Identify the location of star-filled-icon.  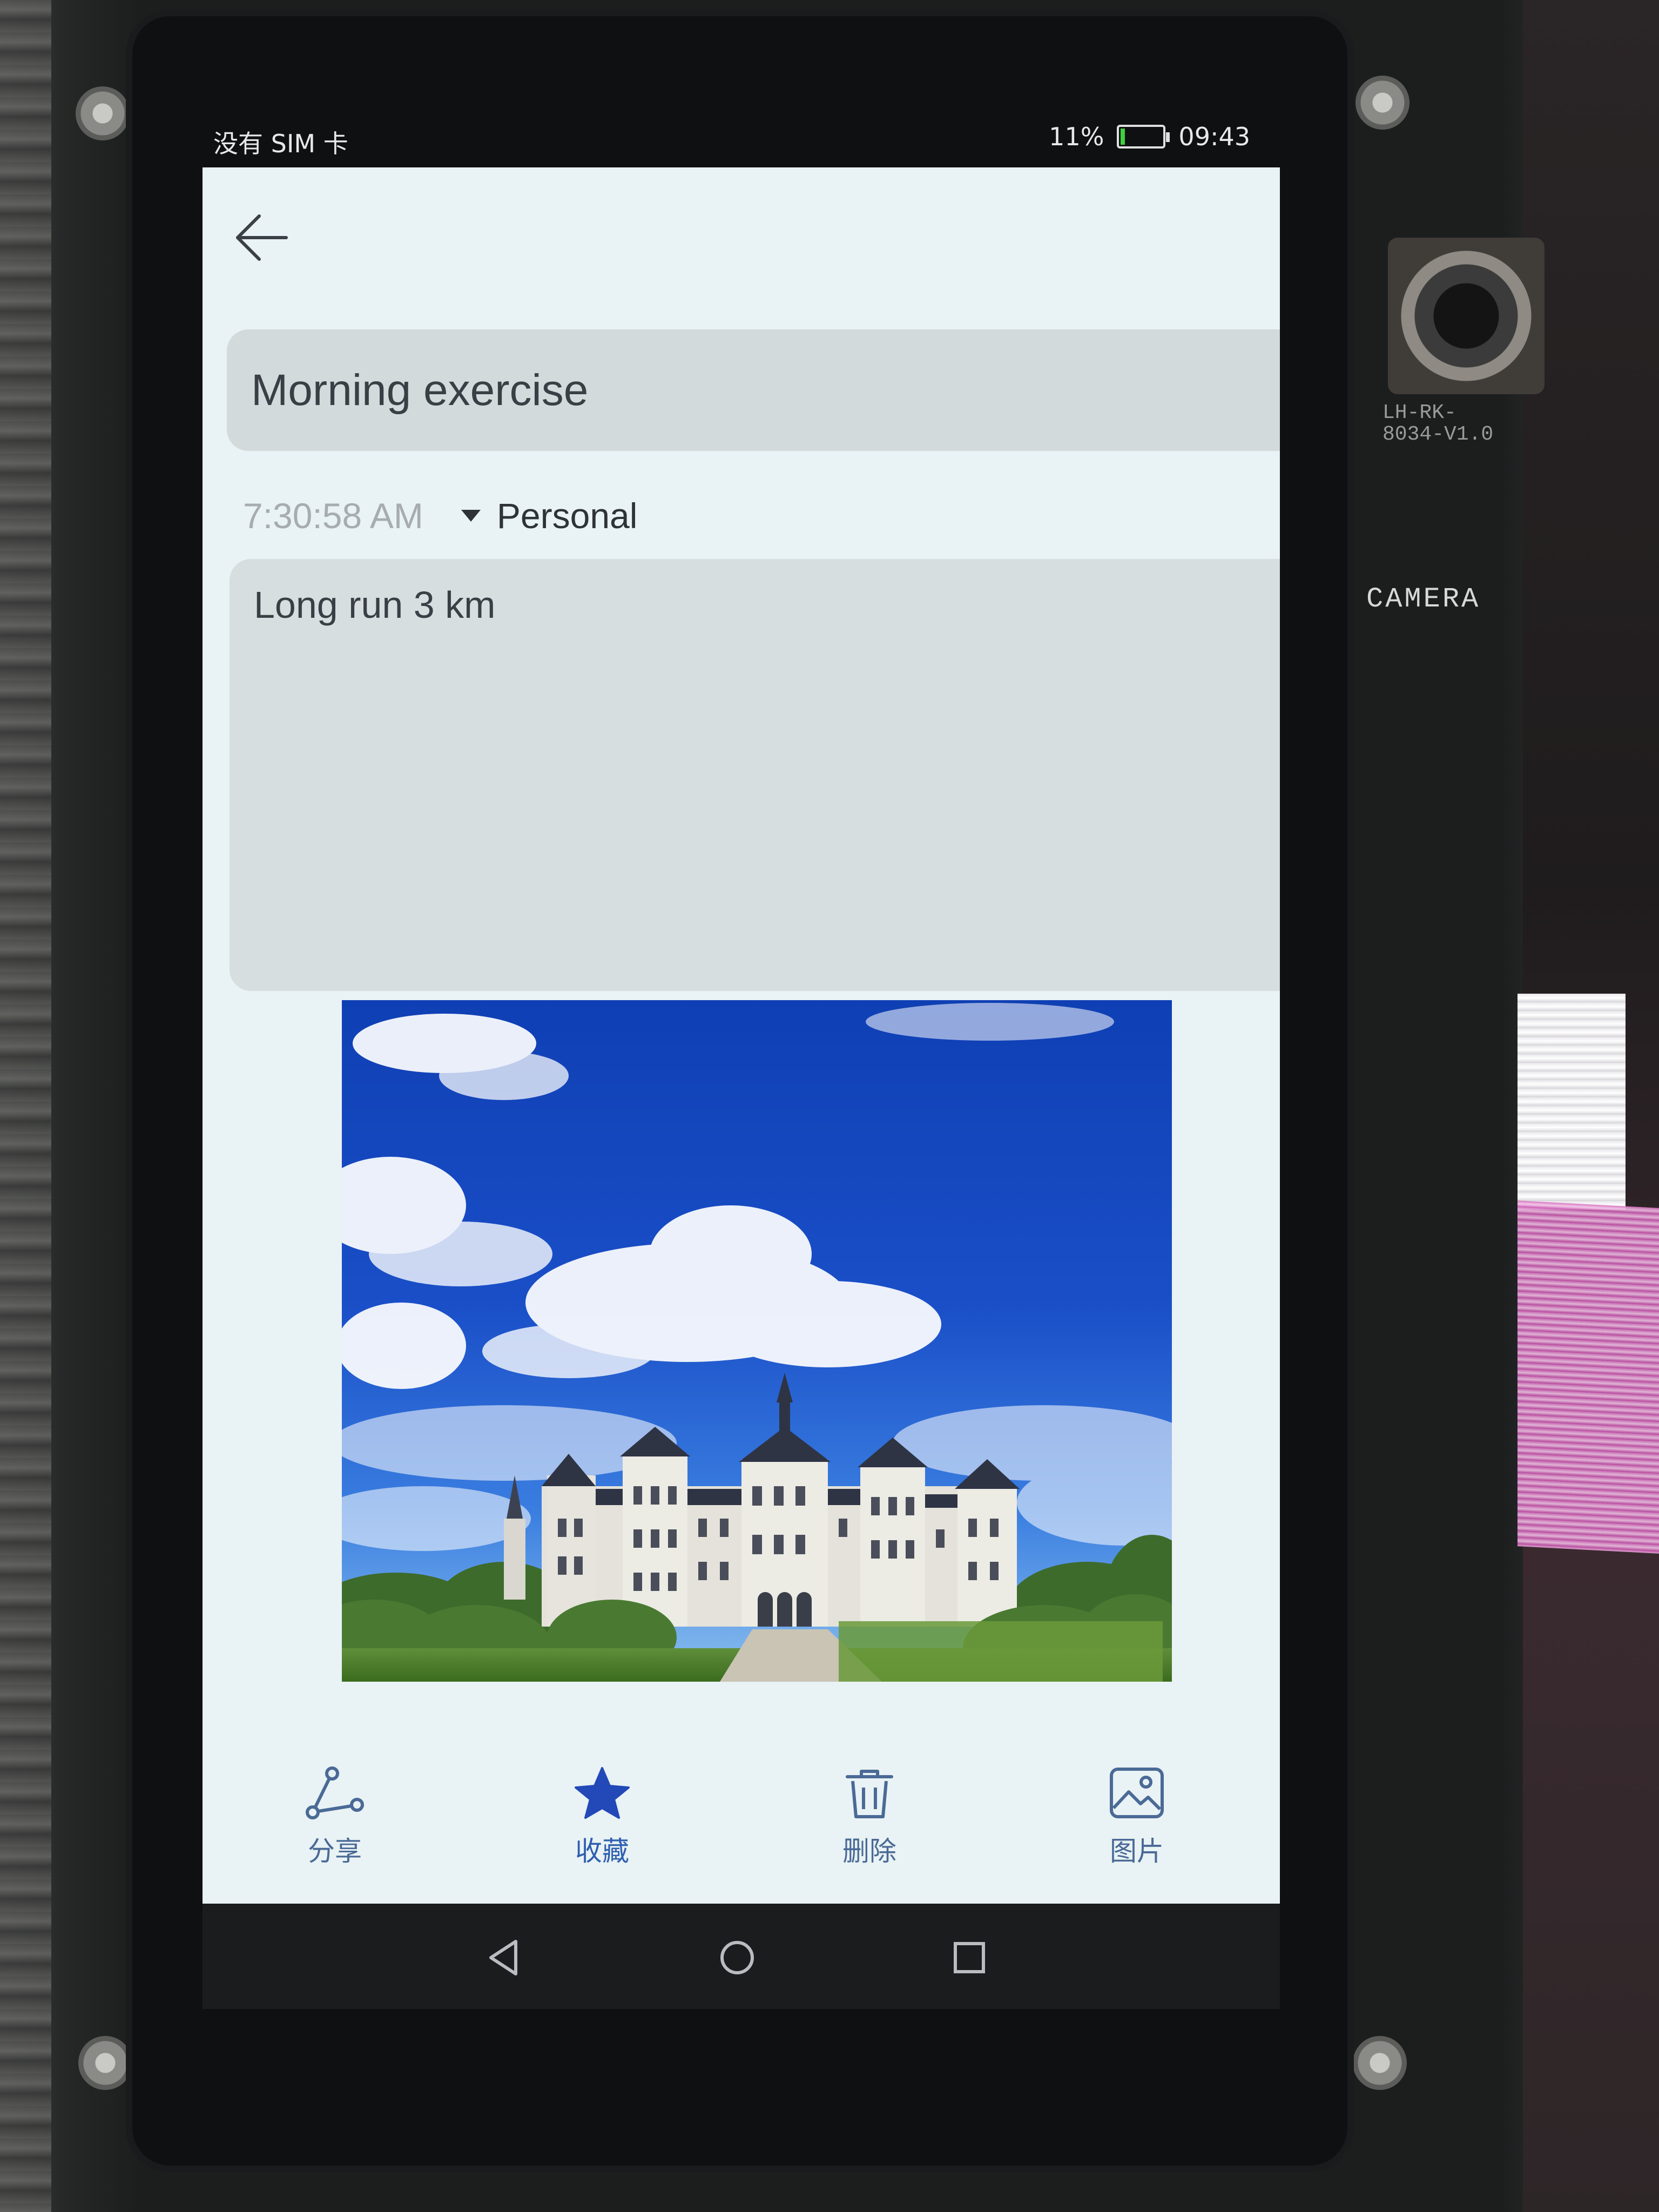
(602, 1793).